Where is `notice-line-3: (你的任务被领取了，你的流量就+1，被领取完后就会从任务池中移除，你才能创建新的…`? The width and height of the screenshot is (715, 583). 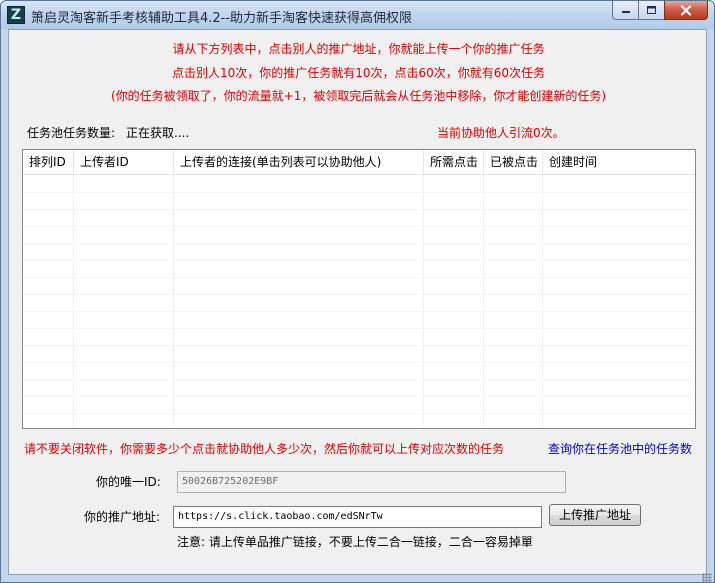 notice-line-3: (你的任务被领取了，你的流量就+1，被领取完后就会从任务池中移除，你才能创建新的… is located at coordinates (358, 96).